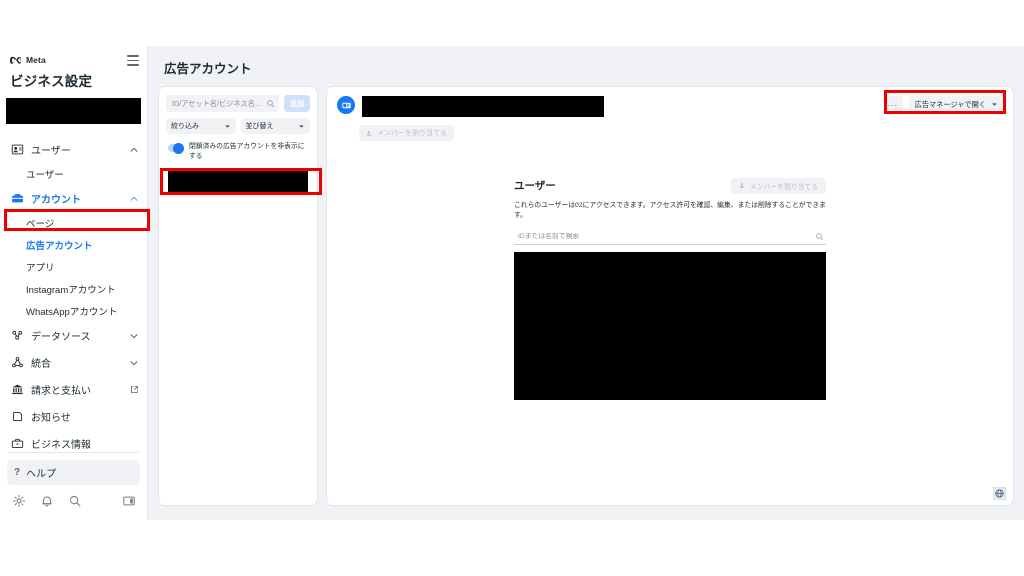  Describe the element at coordinates (483, 106) in the screenshot. I see `ad-account-name-redacted` at that location.